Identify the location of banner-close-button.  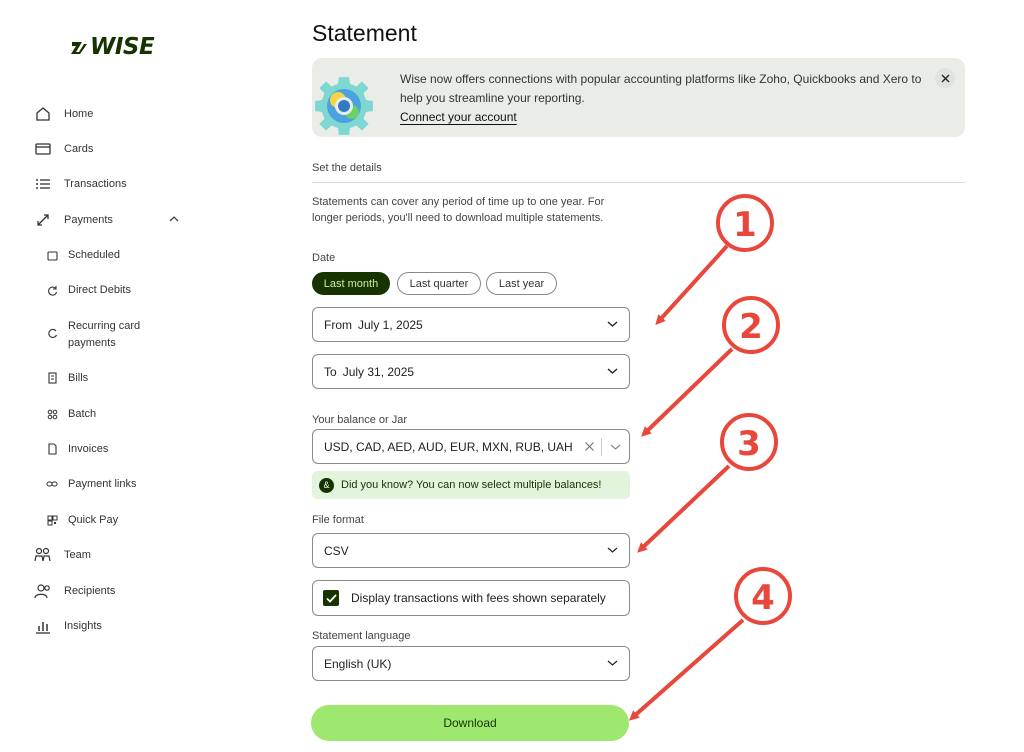
(945, 78).